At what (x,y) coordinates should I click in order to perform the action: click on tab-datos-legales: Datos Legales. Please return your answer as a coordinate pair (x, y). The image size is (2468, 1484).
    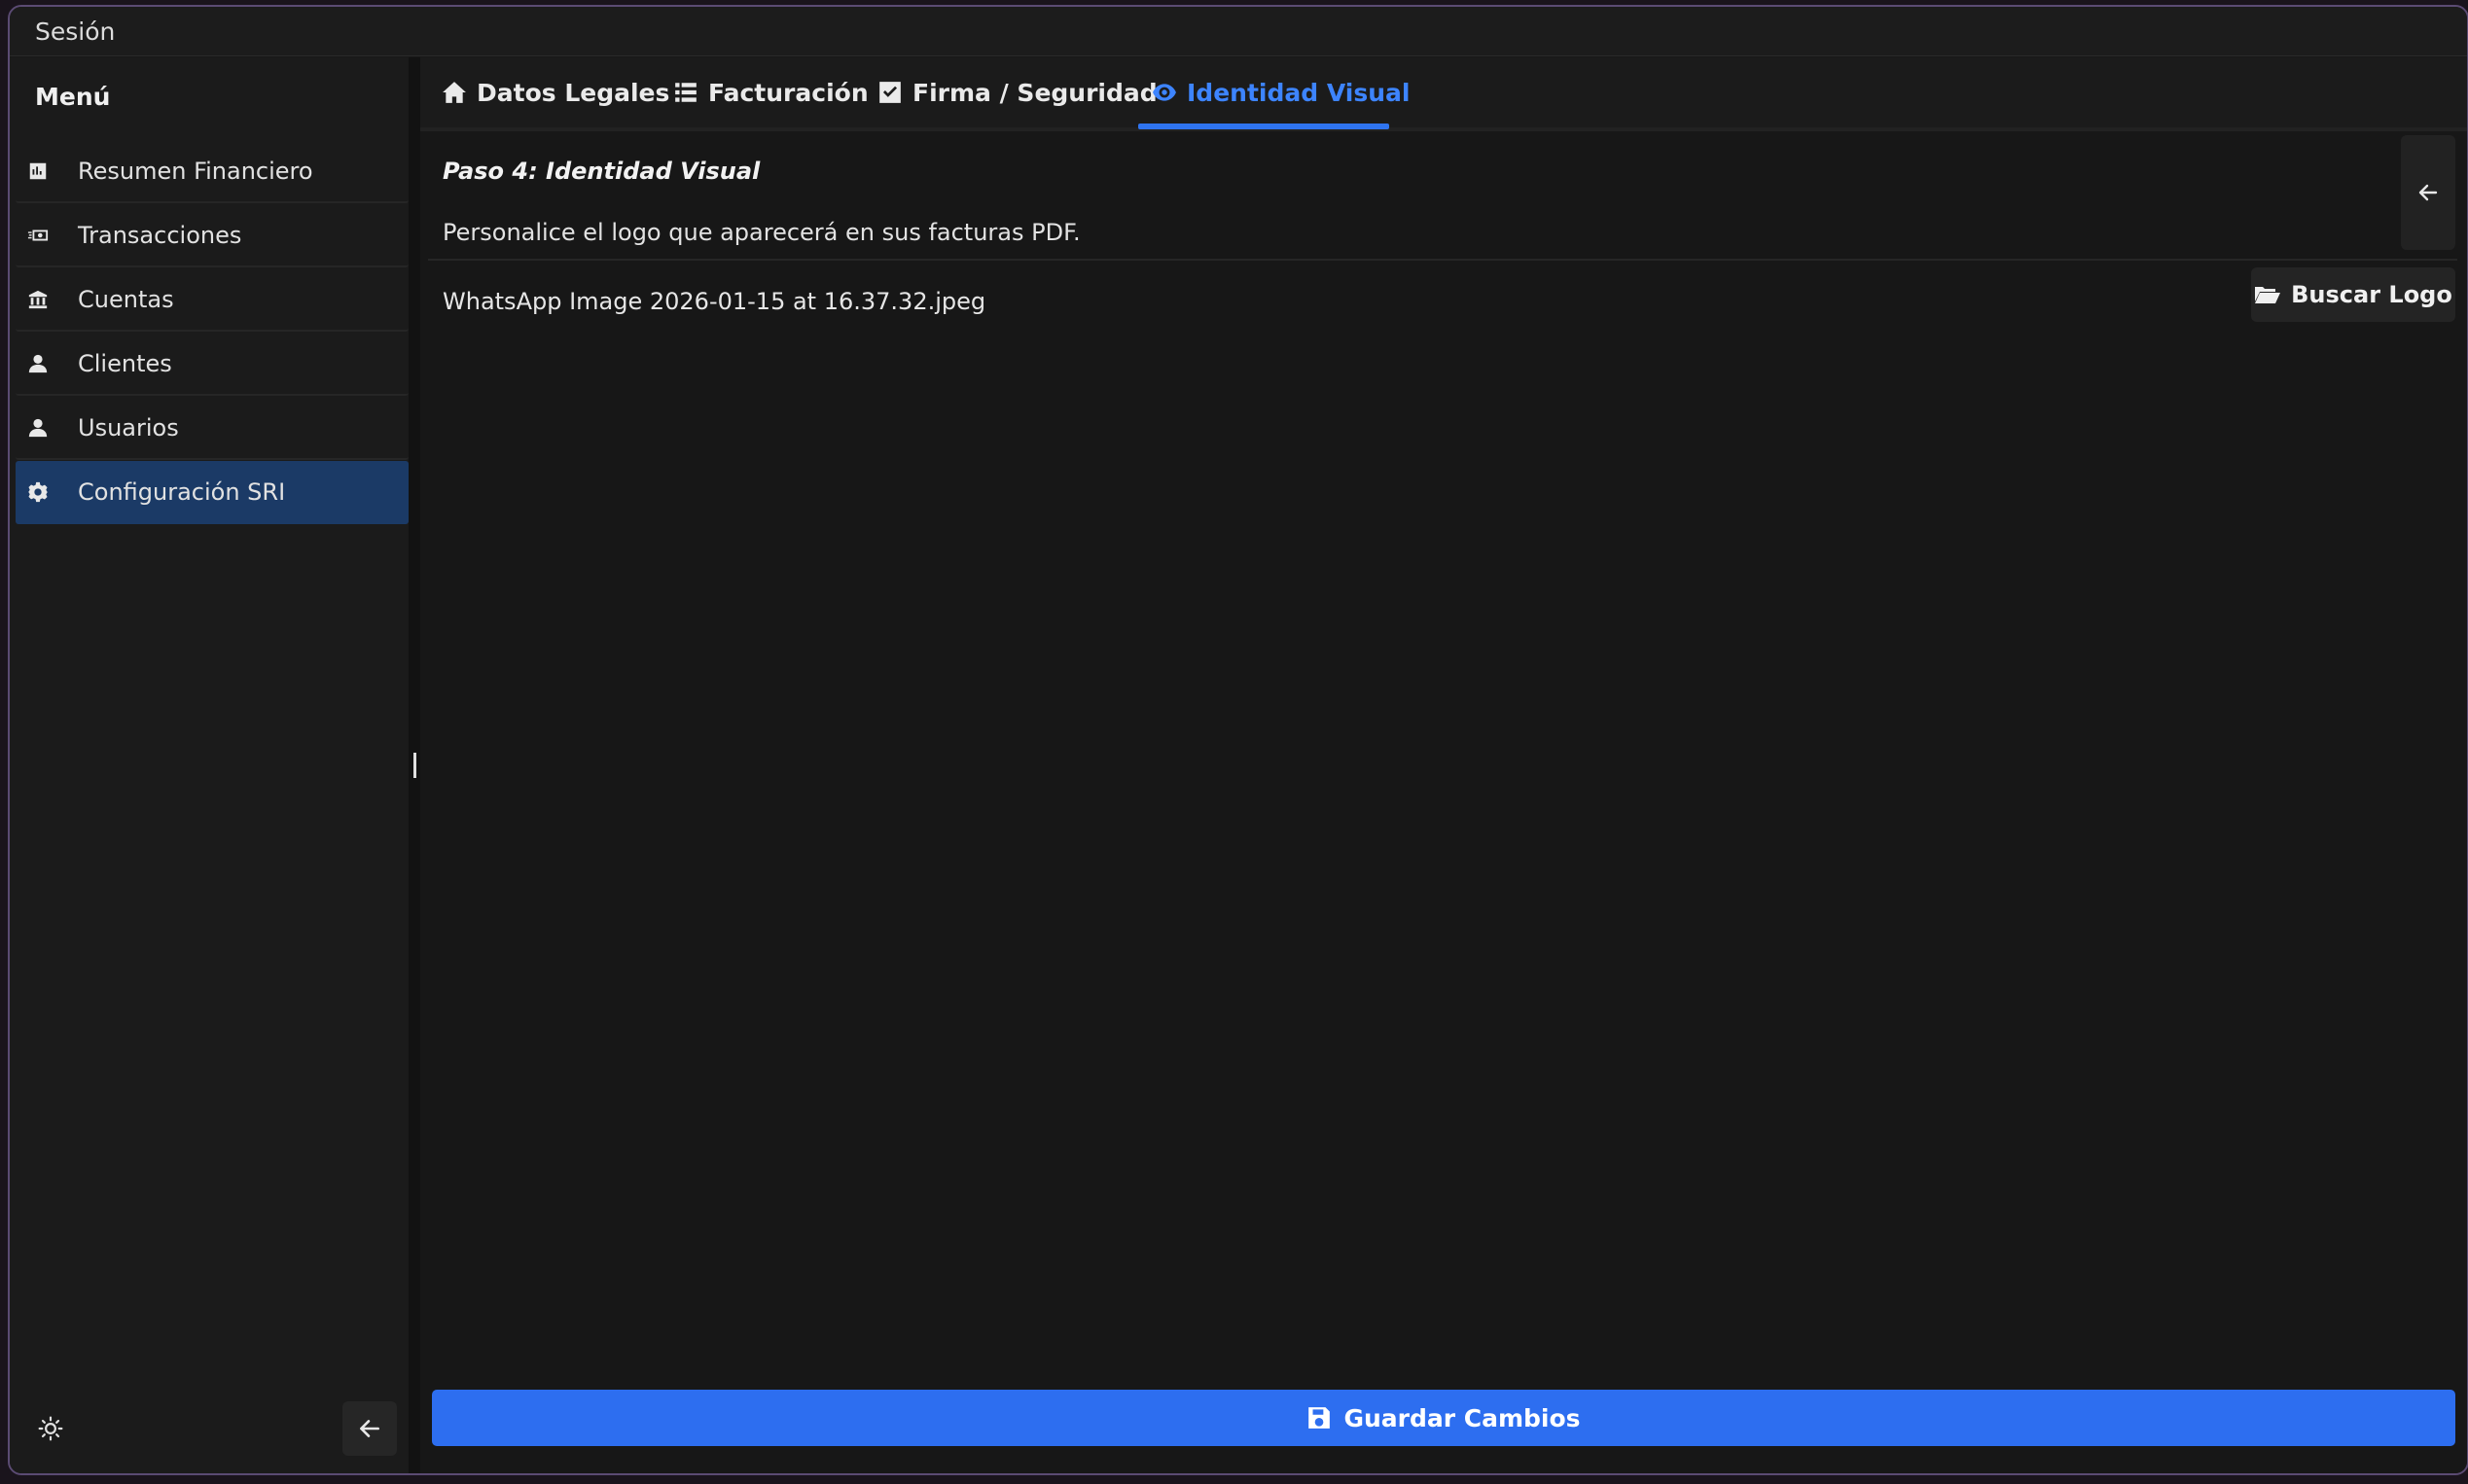
    Looking at the image, I should click on (555, 92).